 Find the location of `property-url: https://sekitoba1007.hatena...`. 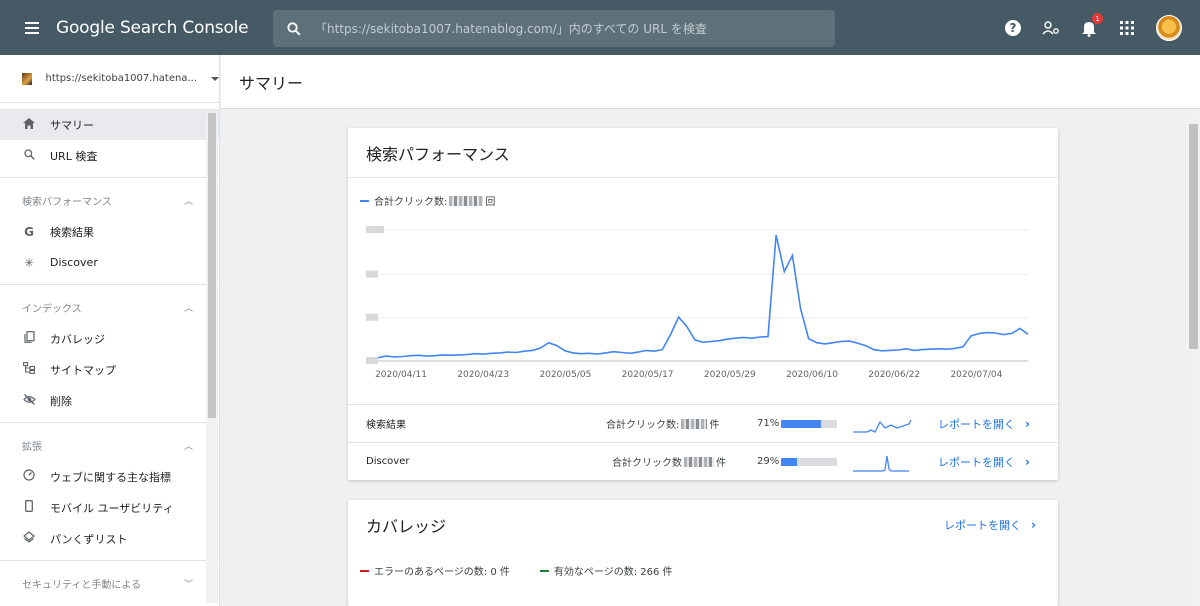

property-url: https://sekitoba1007.hatena... is located at coordinates (121, 78).